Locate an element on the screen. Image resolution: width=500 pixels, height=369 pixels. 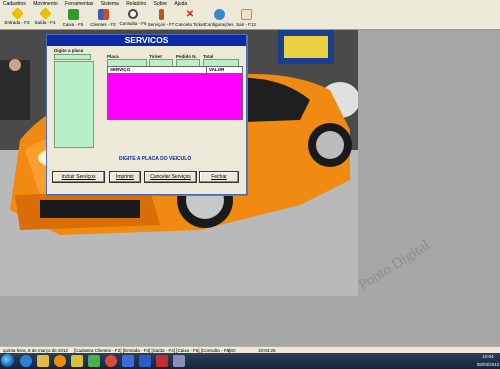
menu-ajuda: Ajuda is located at coordinates (180, 3).